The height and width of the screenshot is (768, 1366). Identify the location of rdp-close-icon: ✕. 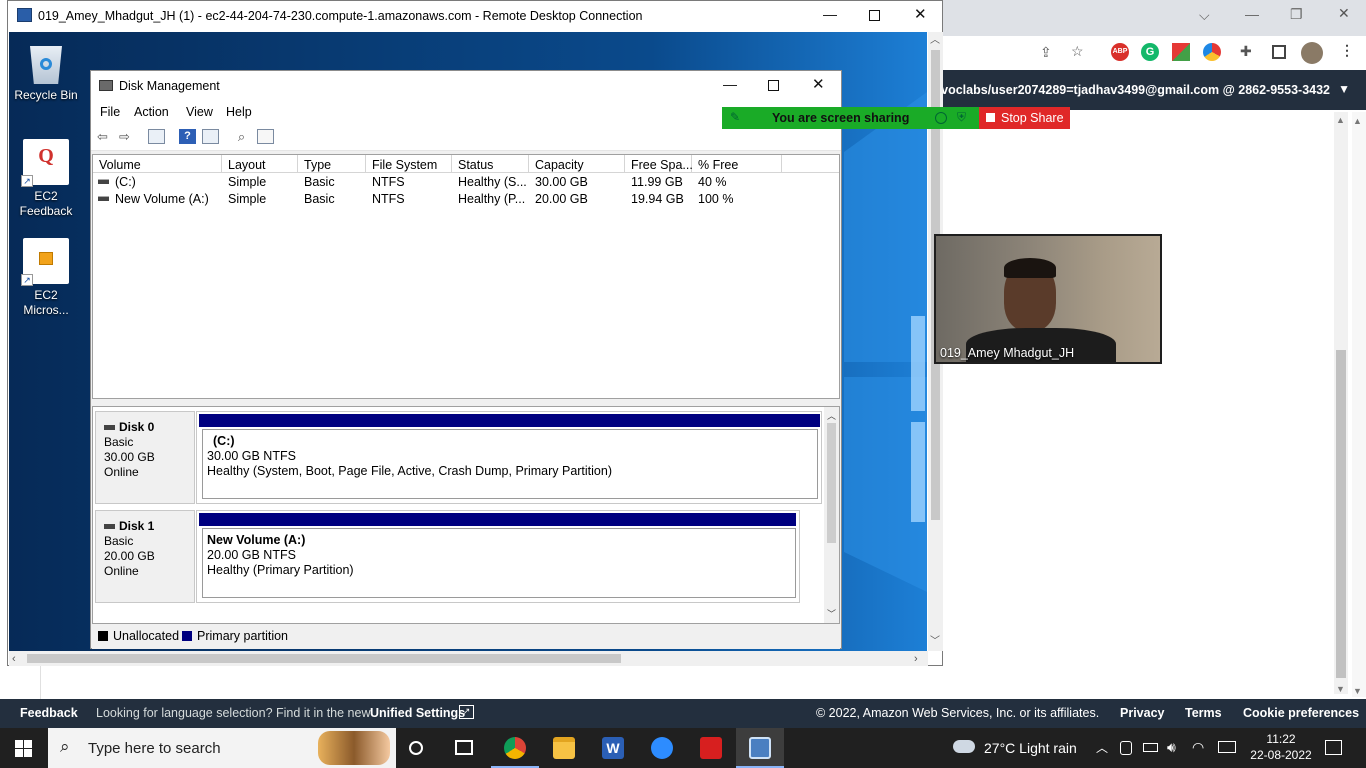
(920, 14).